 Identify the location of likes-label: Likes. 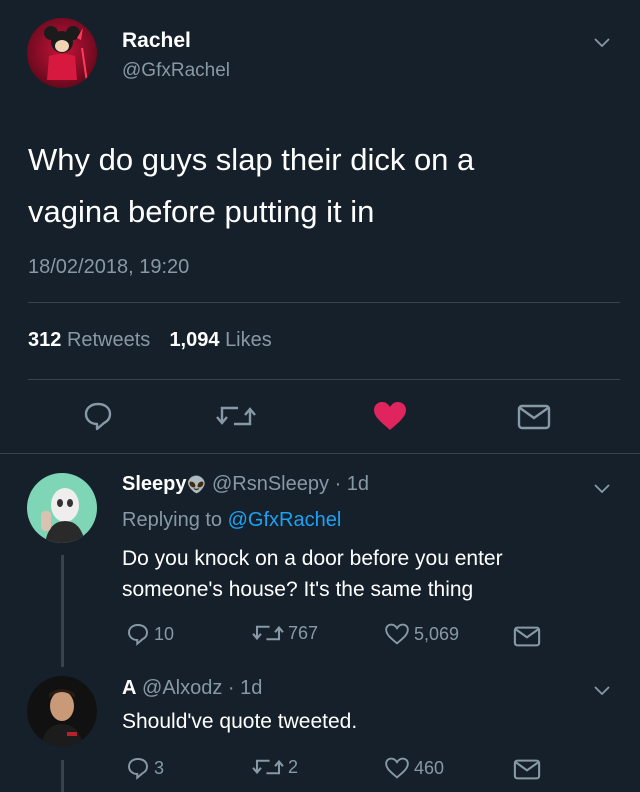
(248, 340).